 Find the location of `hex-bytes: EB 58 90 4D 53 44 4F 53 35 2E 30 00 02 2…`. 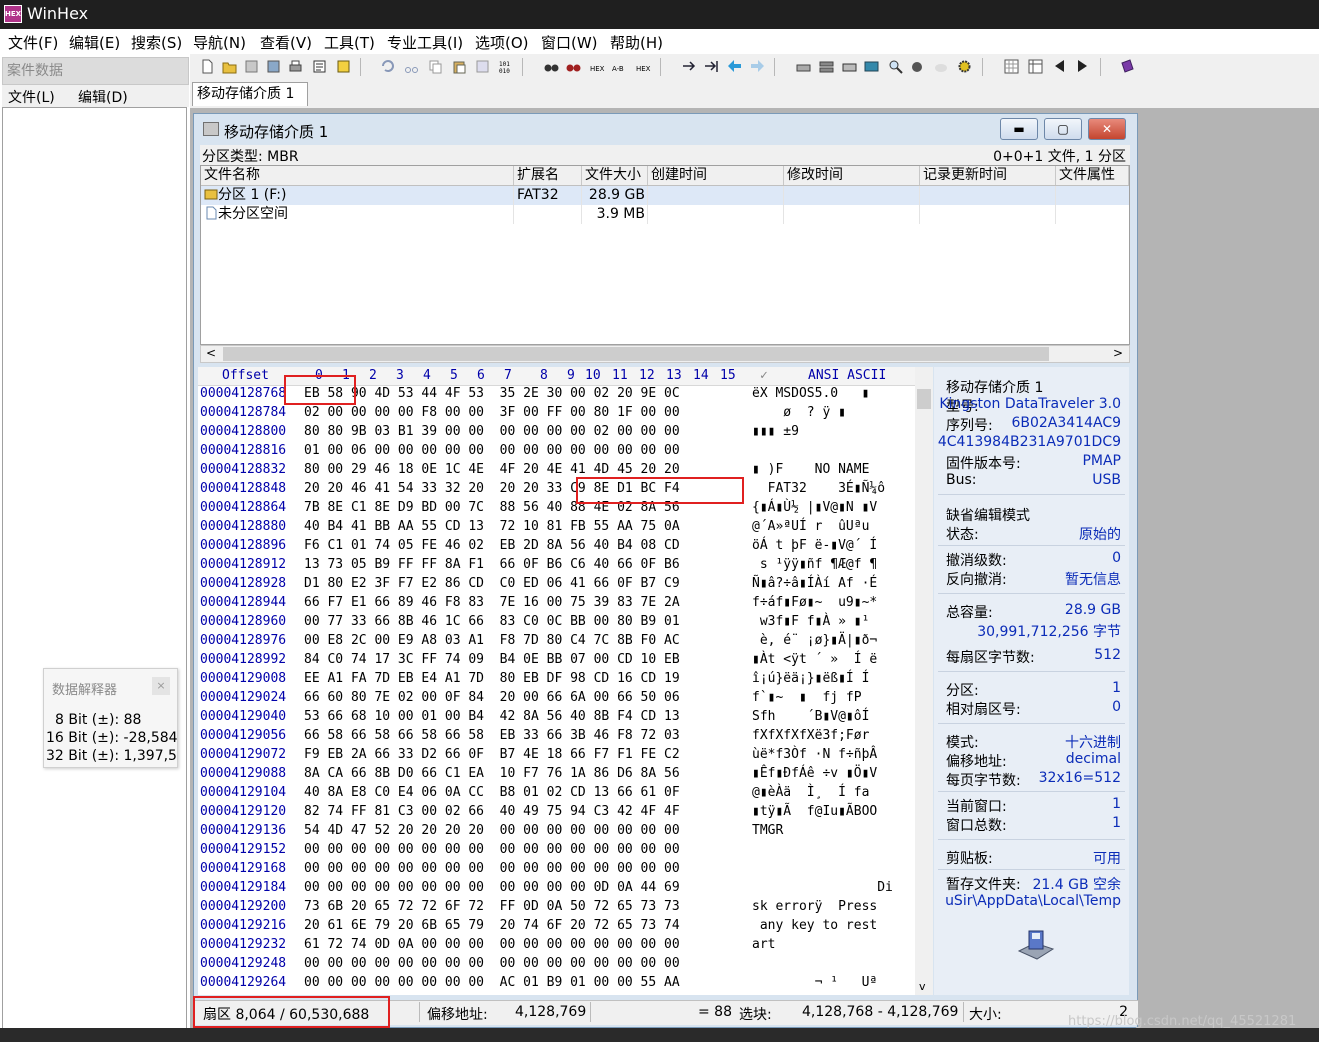

hex-bytes: EB 58 90 4D 53 44 4F 53 35 2E 30 00 02 2… is located at coordinates (492, 393).